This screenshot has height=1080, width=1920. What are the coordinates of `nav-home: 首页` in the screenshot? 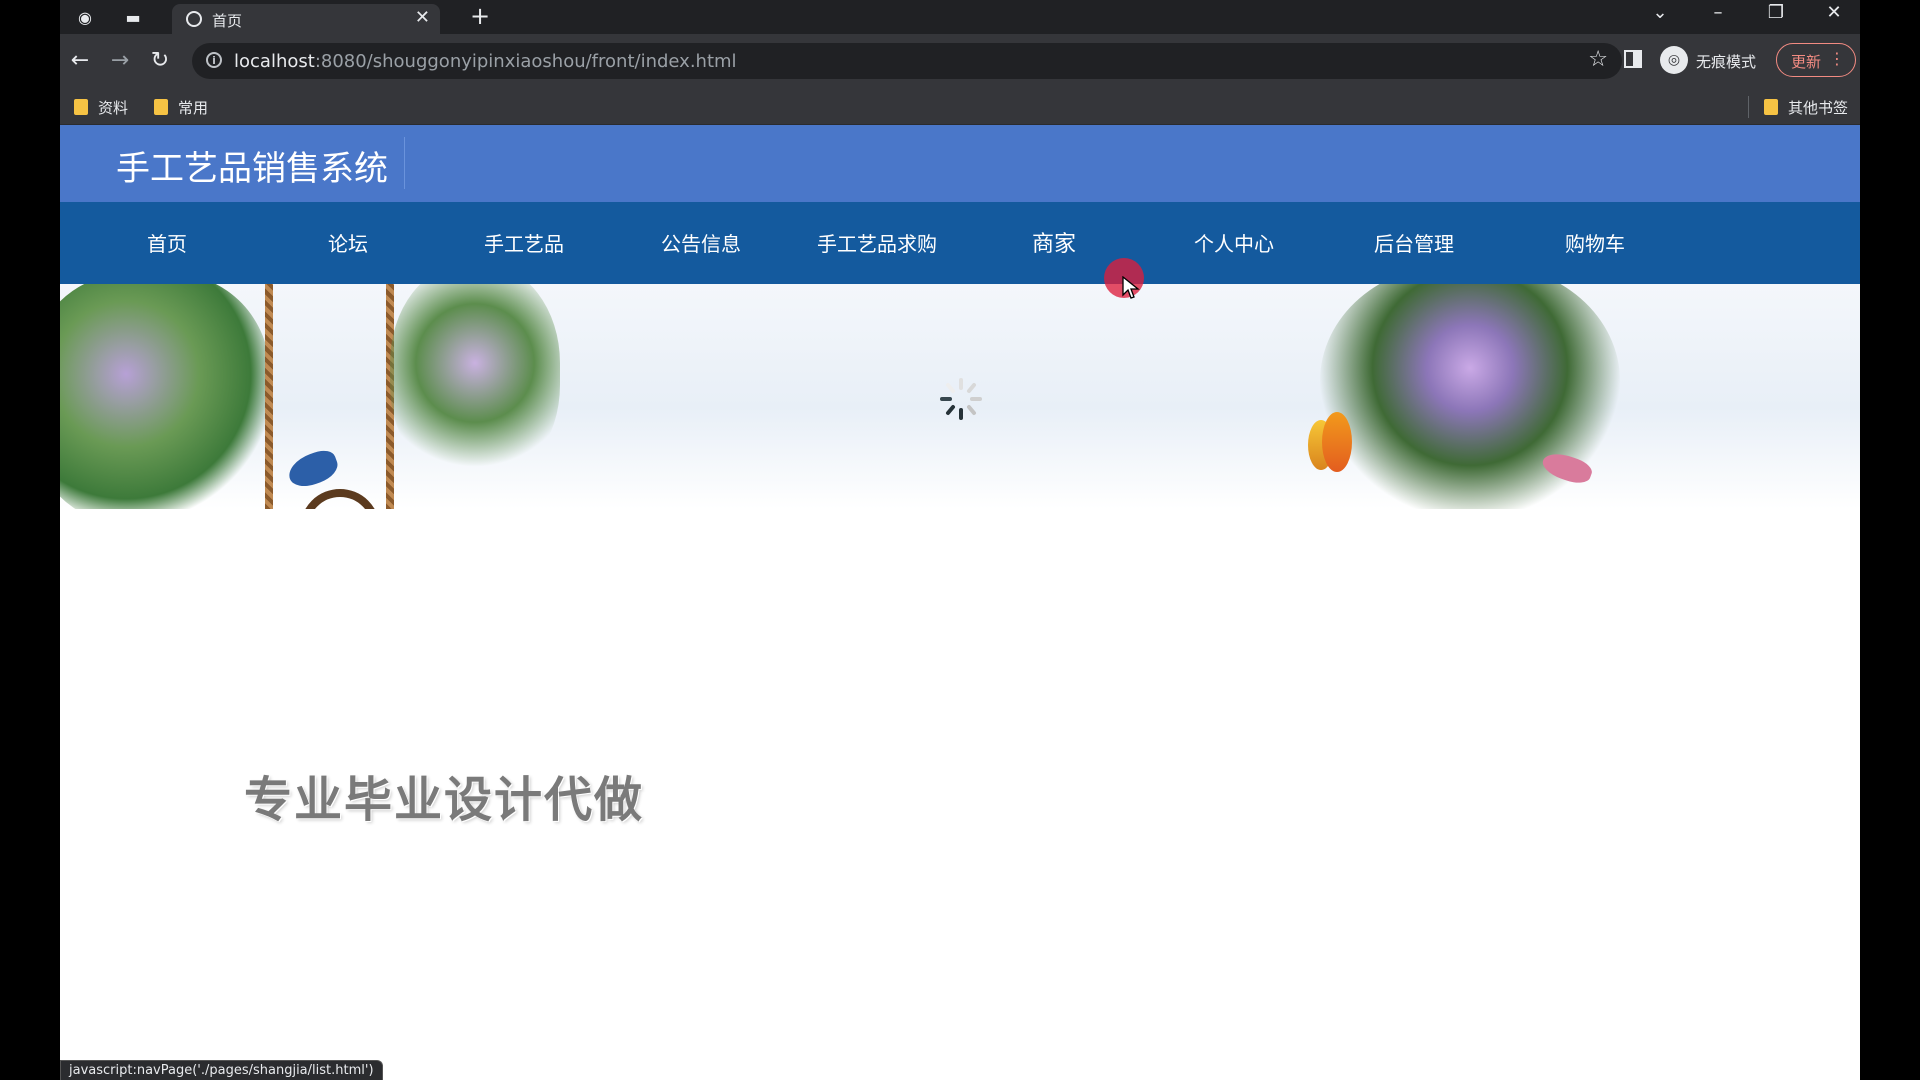 It's located at (167, 242).